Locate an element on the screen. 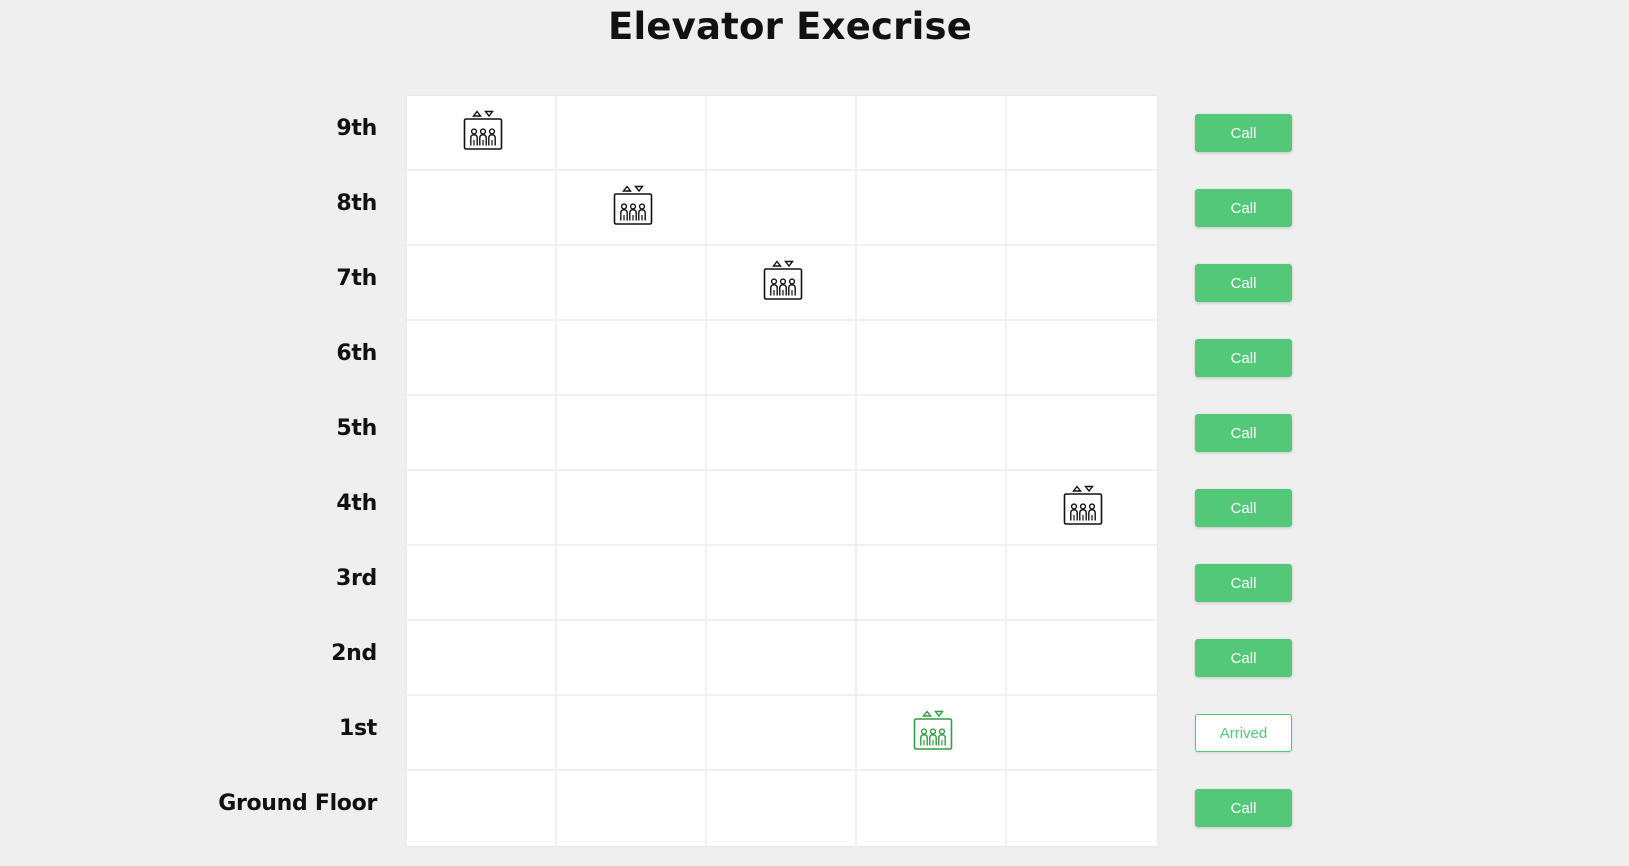  floor-label: 4th is located at coordinates (356, 503).